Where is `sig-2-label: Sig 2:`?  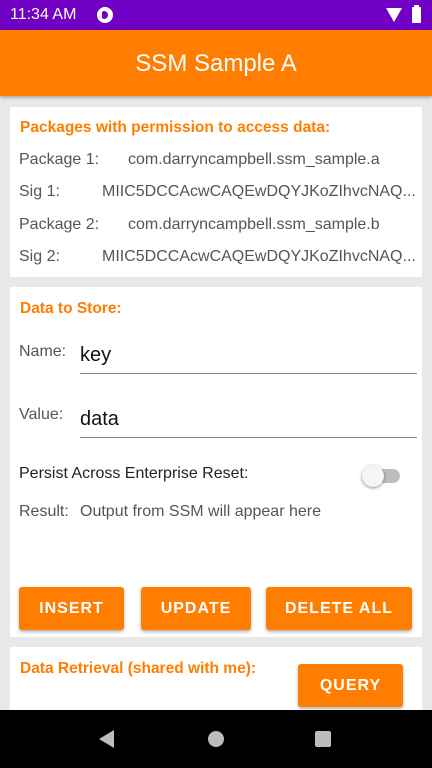
sig-2-label: Sig 2: is located at coordinates (39, 256).